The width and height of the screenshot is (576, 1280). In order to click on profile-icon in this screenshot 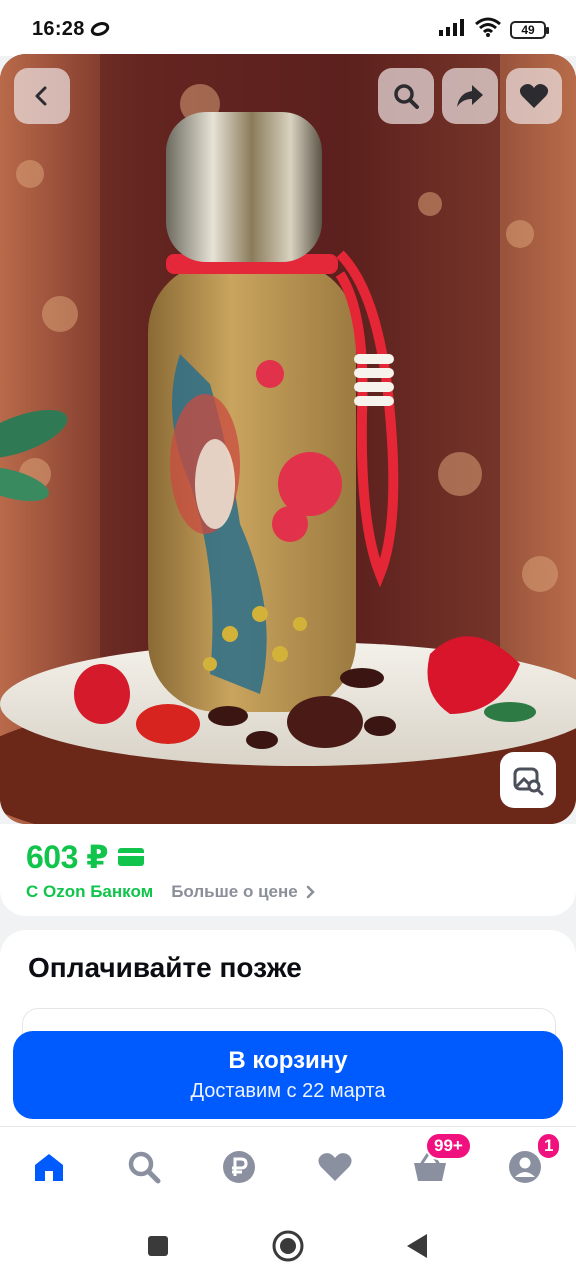, I will do `click(525, 1167)`.